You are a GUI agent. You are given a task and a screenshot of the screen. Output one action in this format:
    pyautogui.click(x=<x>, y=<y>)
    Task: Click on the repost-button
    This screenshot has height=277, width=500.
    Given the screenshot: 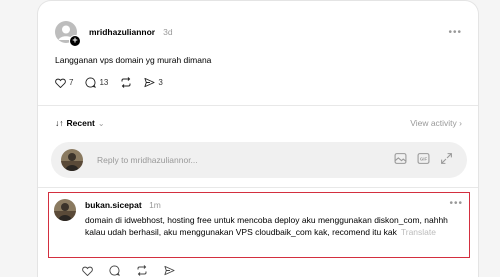 What is the action you would take?
    pyautogui.click(x=126, y=82)
    